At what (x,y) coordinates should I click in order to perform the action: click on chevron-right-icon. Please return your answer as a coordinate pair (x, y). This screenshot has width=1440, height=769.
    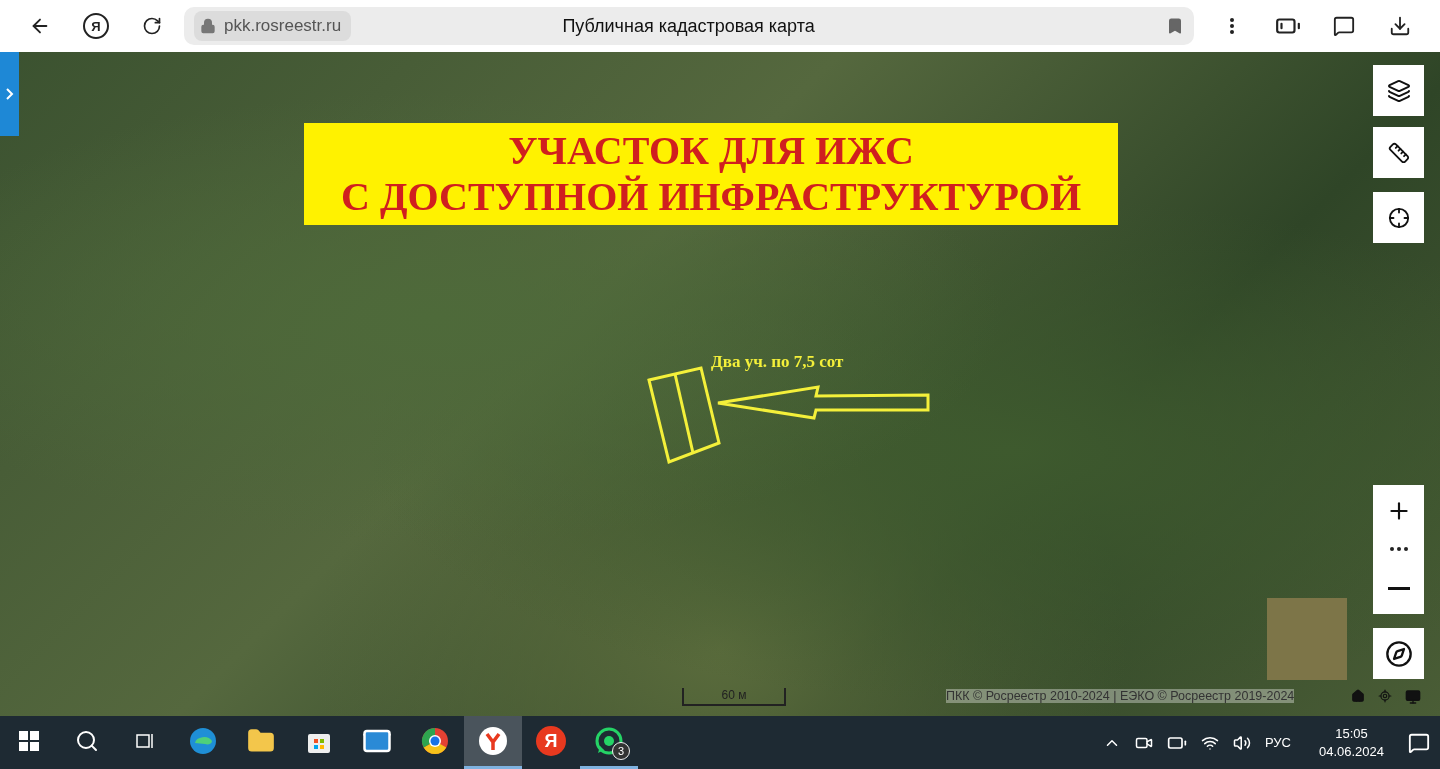
    Looking at the image, I should click on (9, 94).